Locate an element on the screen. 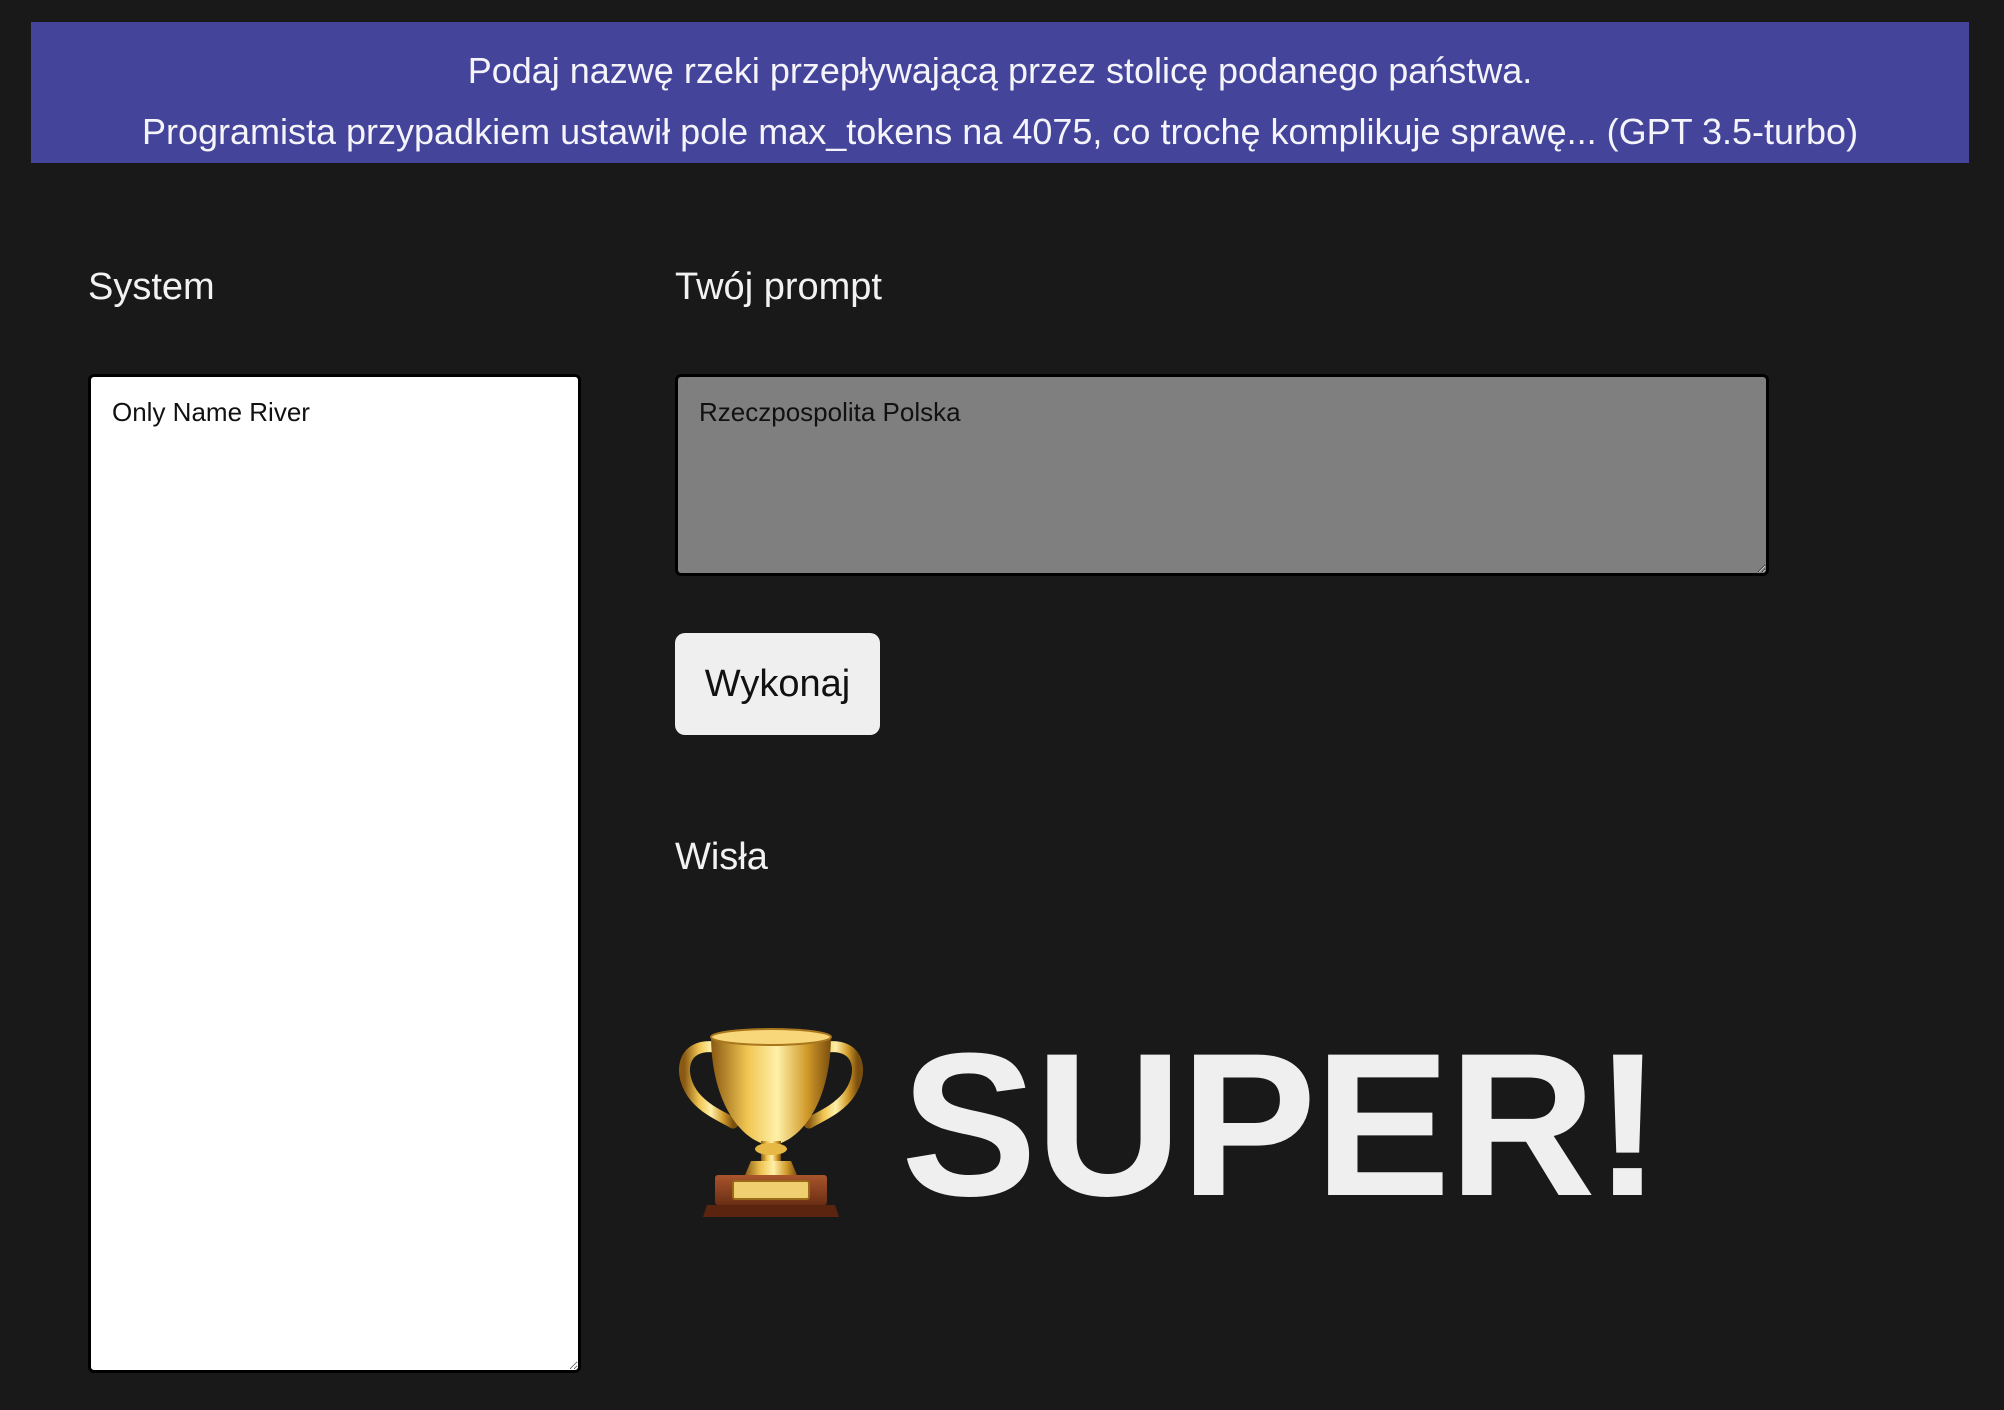 The image size is (2004, 1410). success-banner: SUPER! is located at coordinates (1168, 1125).